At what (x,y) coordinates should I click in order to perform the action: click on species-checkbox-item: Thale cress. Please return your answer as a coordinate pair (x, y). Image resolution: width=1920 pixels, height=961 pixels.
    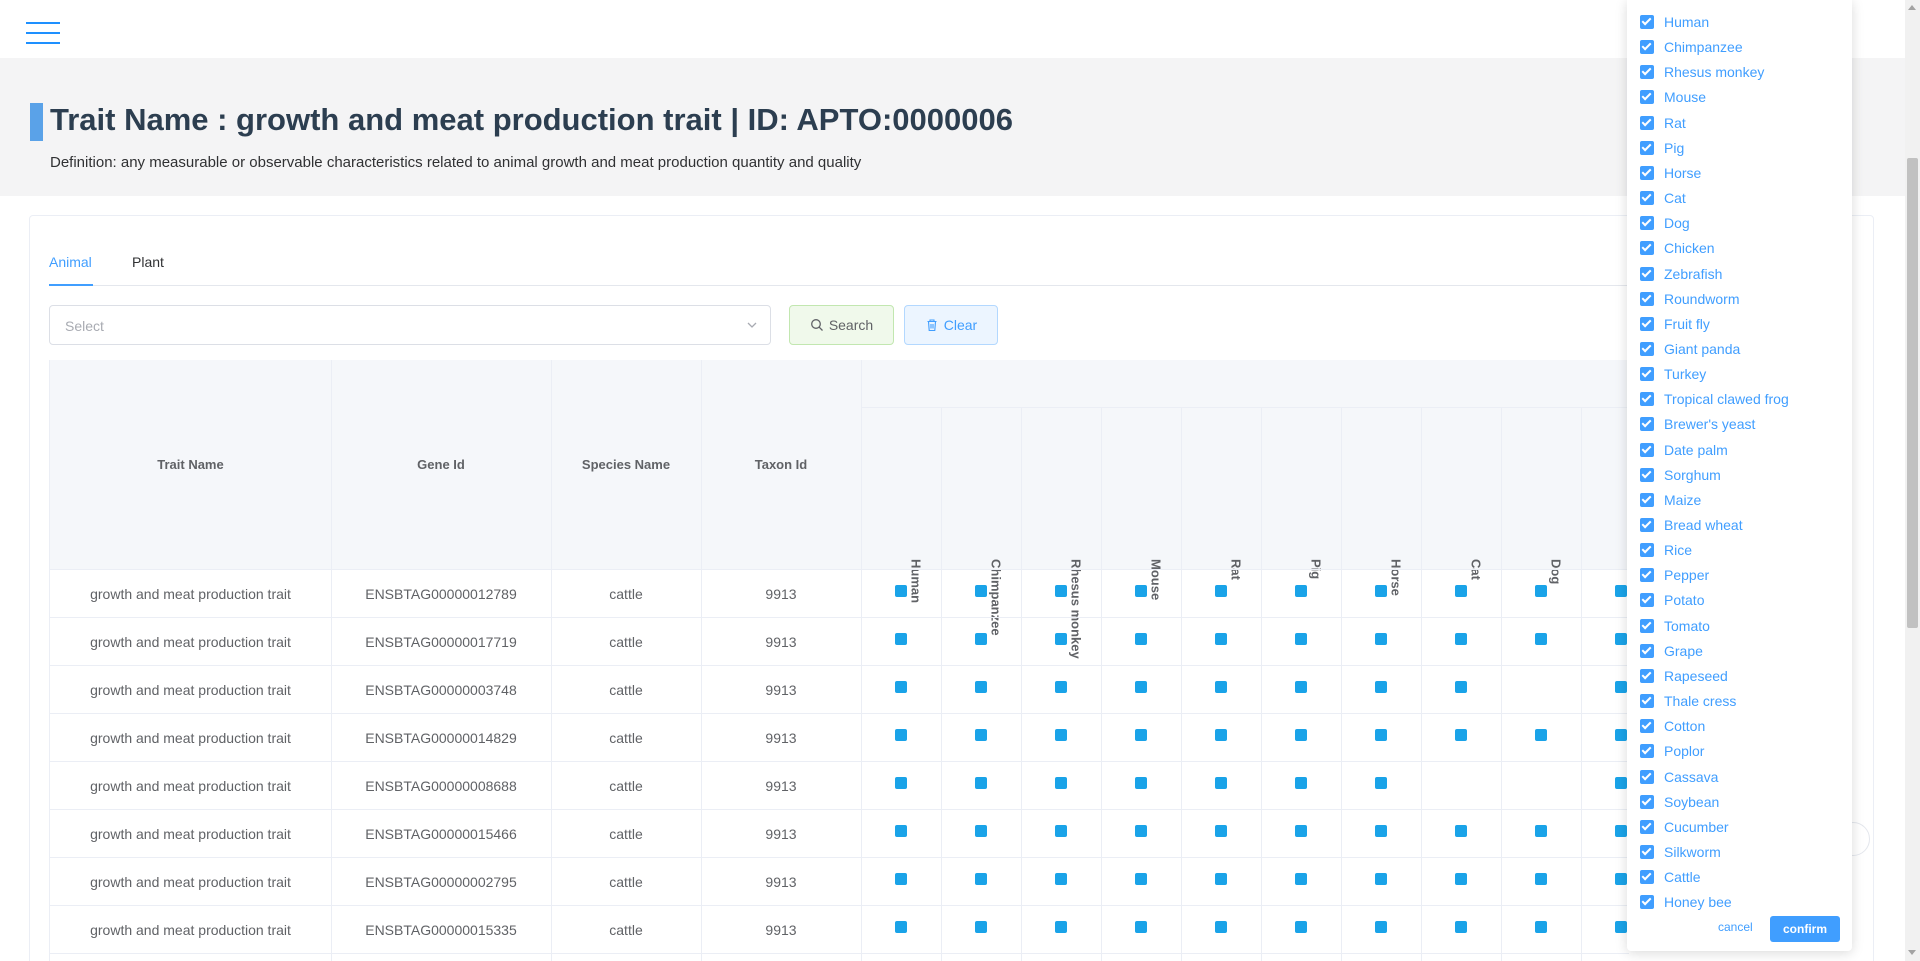
    Looking at the image, I should click on (1688, 701).